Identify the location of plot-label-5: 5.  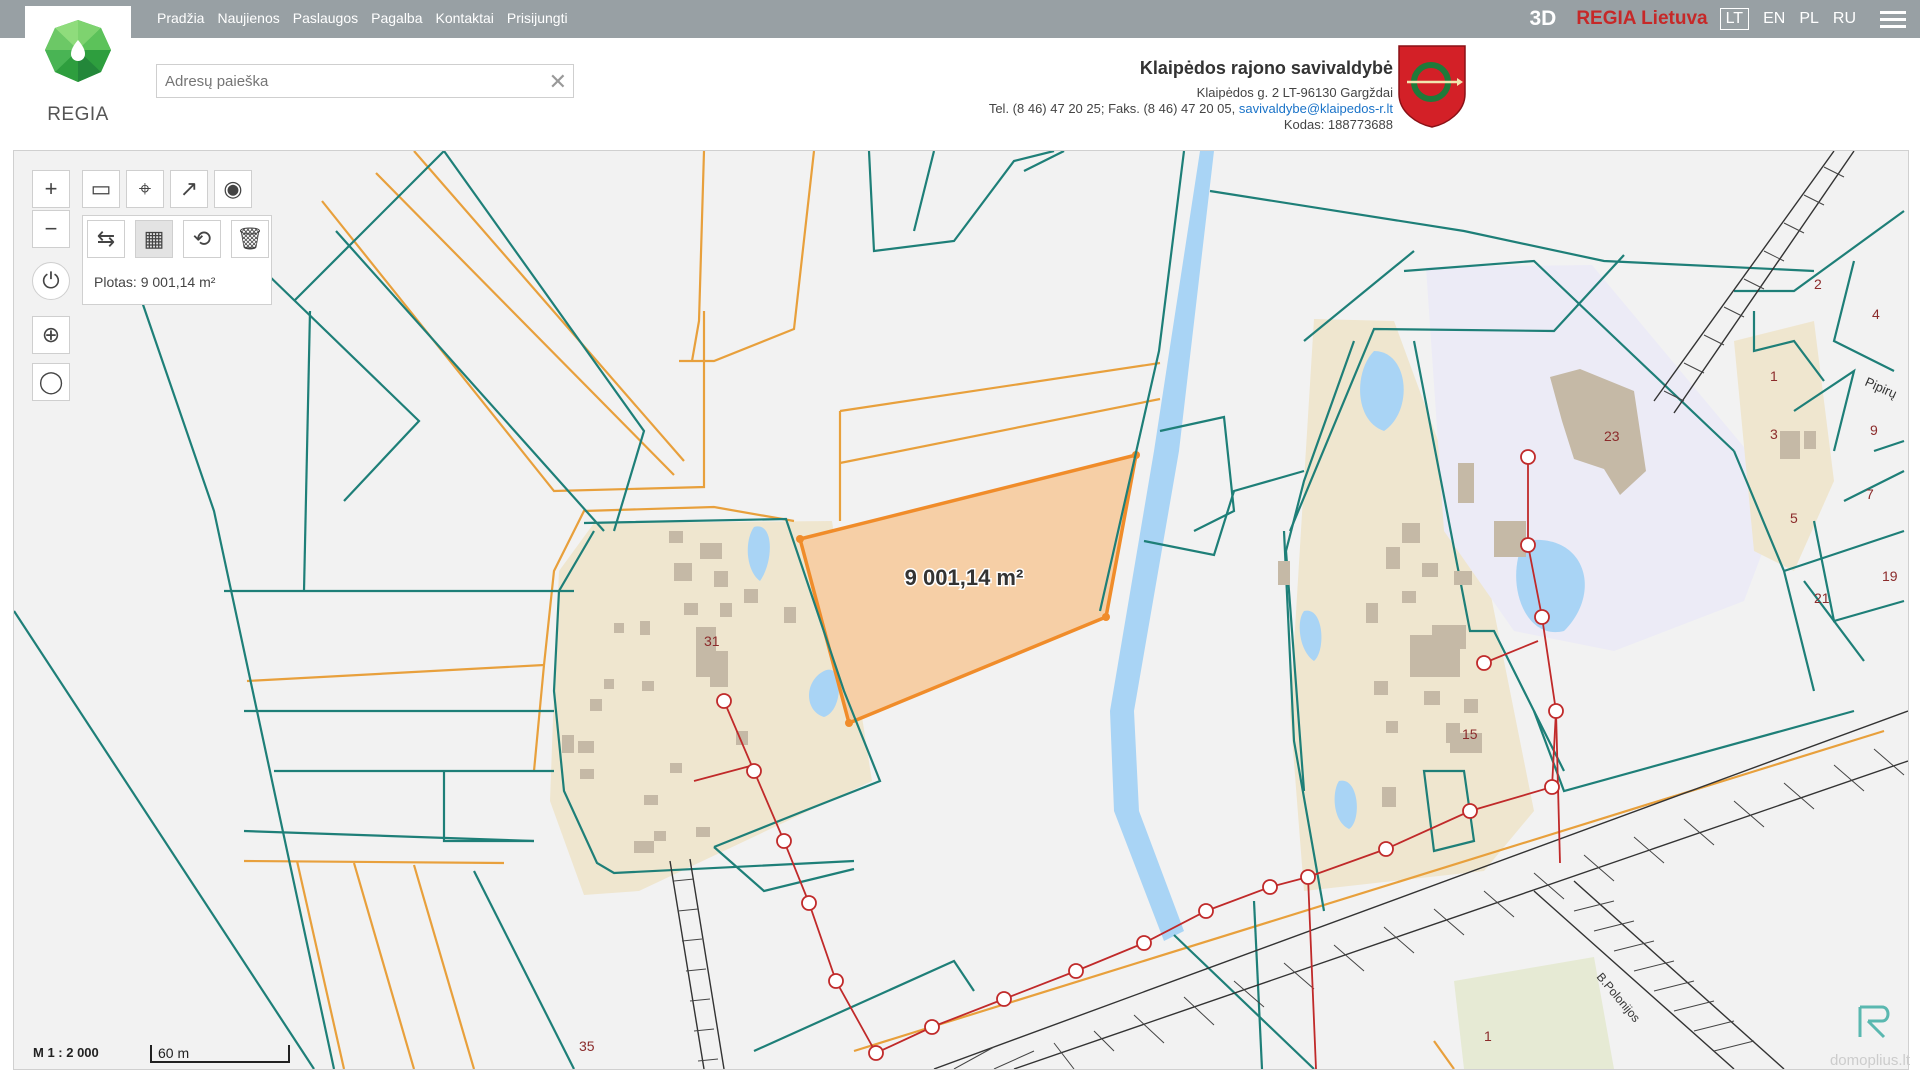
(1794, 518).